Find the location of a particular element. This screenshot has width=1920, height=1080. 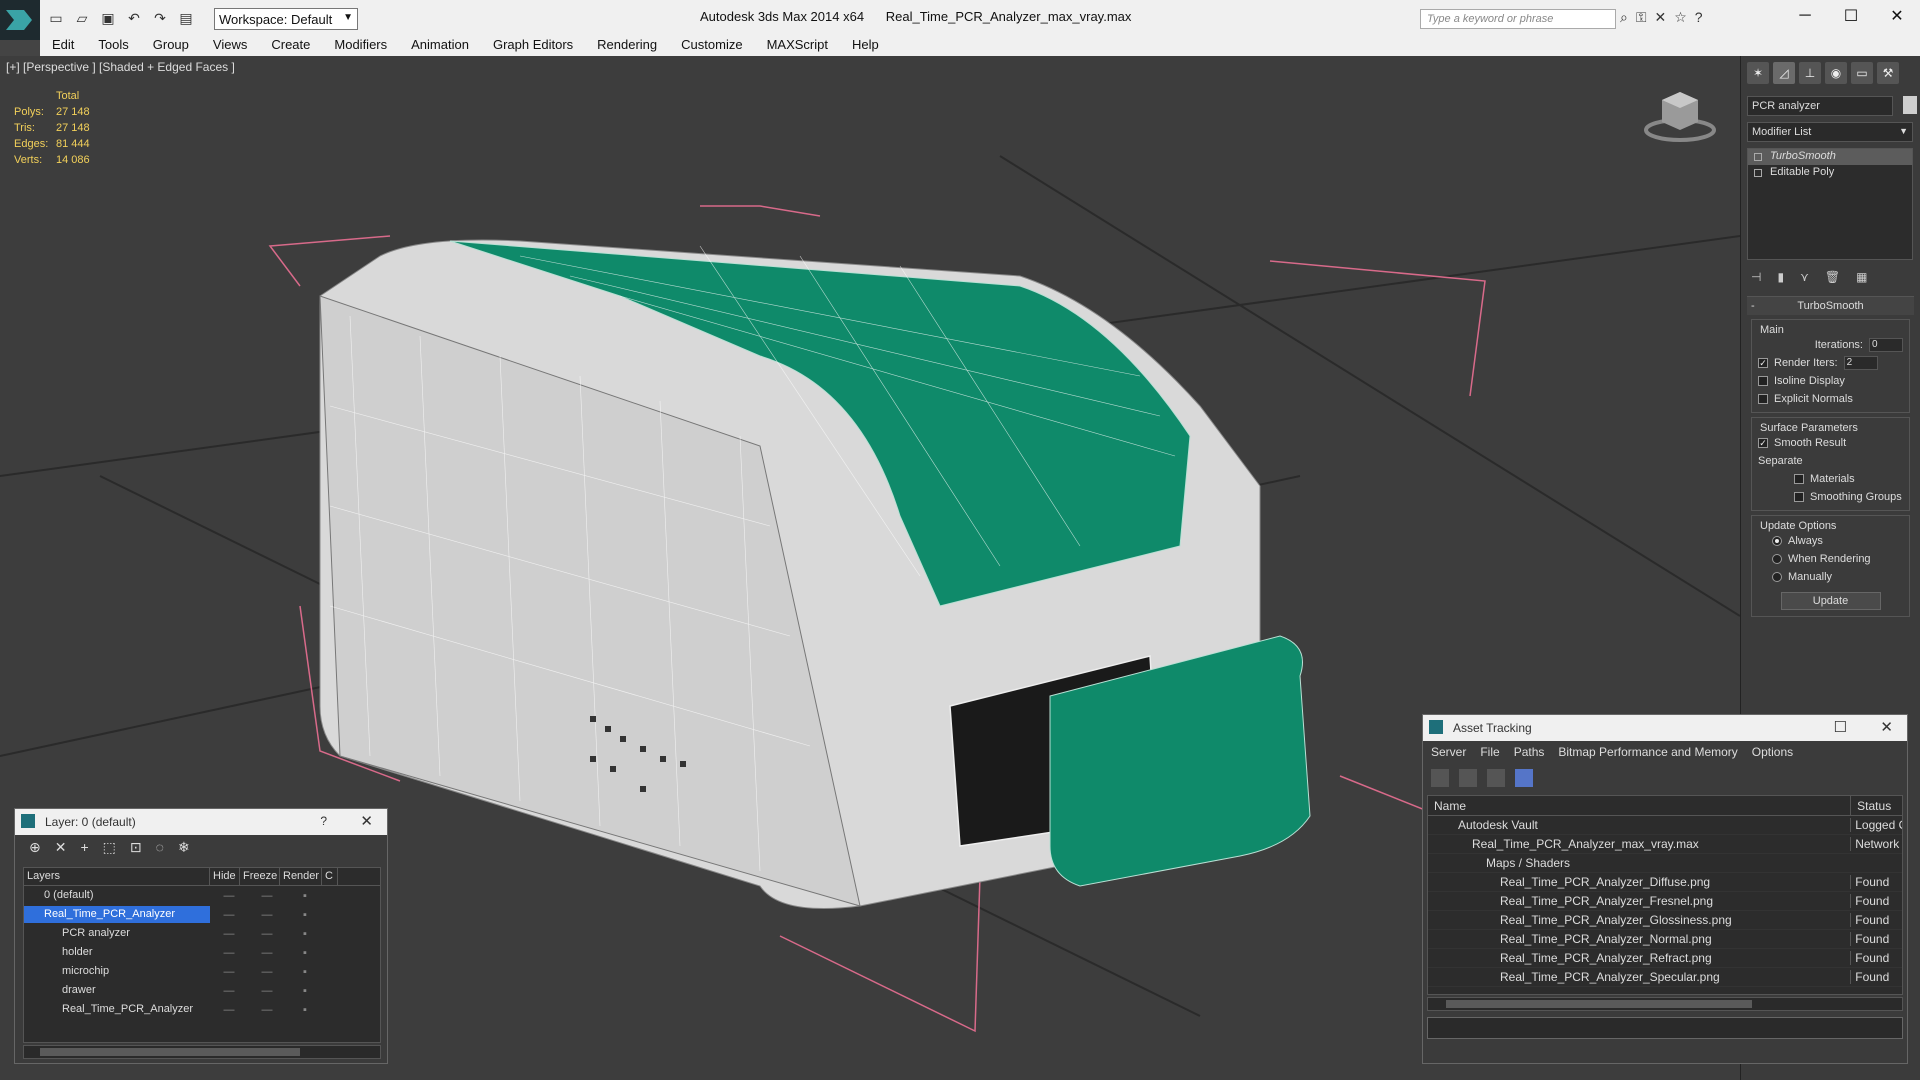

menu-tools: Tools is located at coordinates (113, 46).